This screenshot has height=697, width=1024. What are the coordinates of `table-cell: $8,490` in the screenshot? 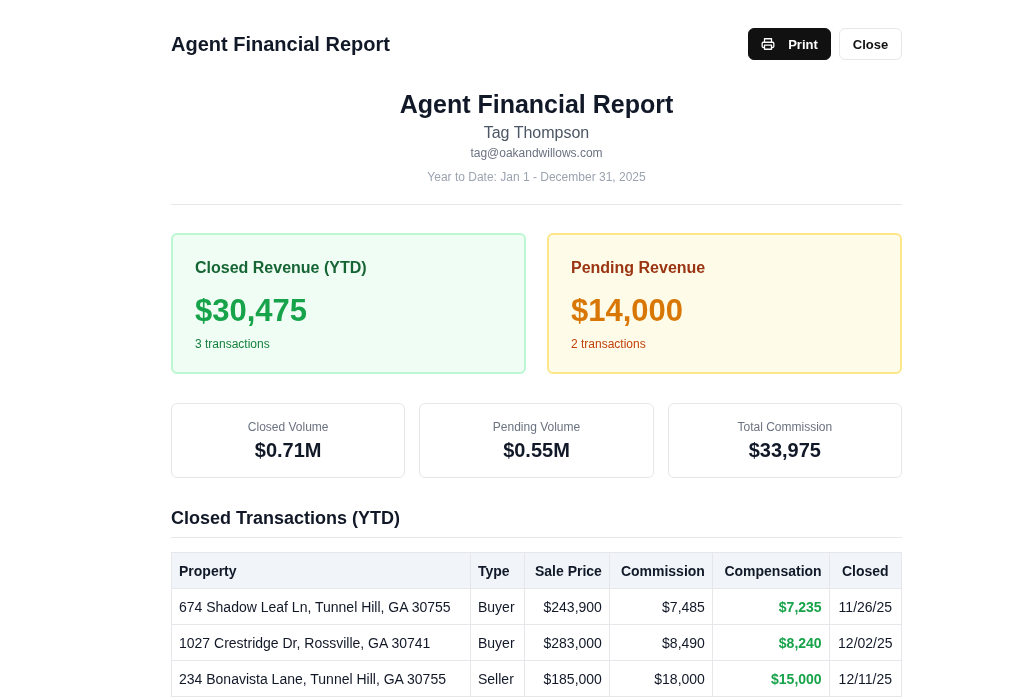 It's located at (661, 642).